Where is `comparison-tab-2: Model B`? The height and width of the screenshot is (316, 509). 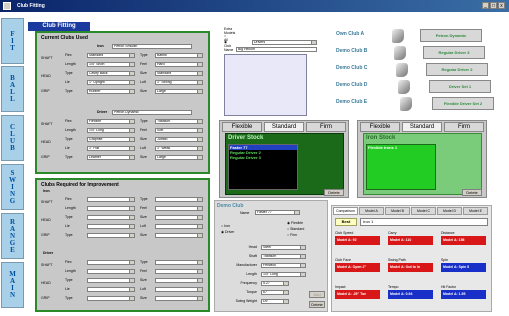 comparison-tab-2: Model B is located at coordinates (397, 211).